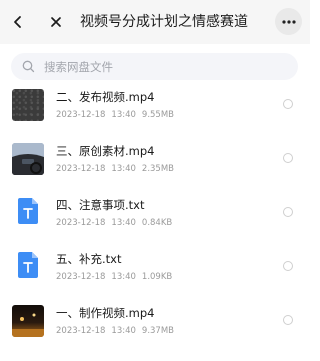 The image size is (320, 361). Describe the element at coordinates (28, 67) in the screenshot. I see `search-icon` at that location.